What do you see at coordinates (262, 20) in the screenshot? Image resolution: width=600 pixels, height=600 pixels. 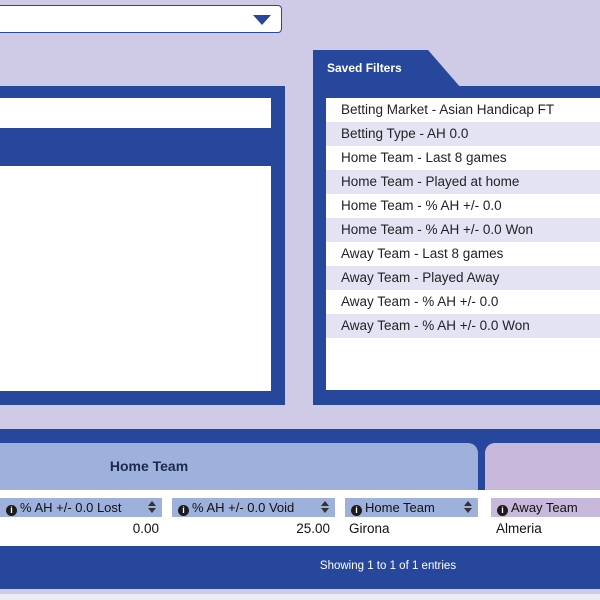 I see `chevron-down-icon` at bounding box center [262, 20].